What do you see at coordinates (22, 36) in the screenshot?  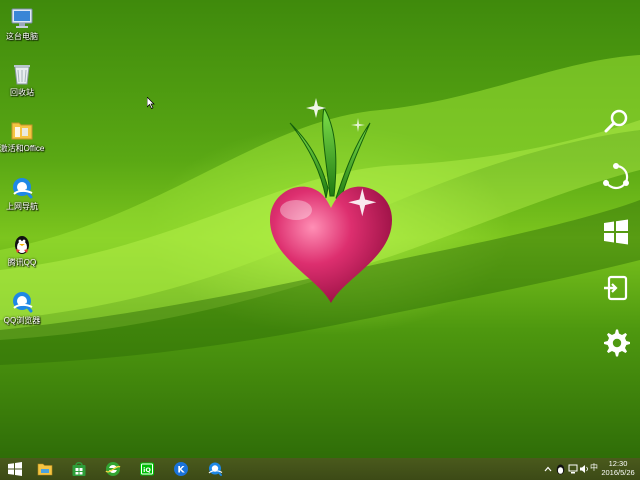 I see `desktop-icon-label: 这台电脑` at bounding box center [22, 36].